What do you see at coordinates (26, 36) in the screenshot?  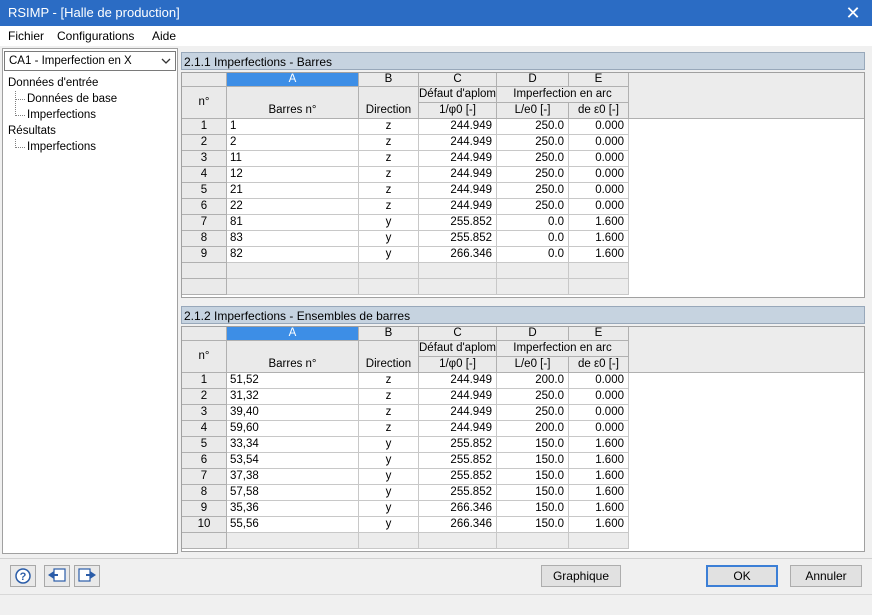 I see `menu-fichier: Fichier` at bounding box center [26, 36].